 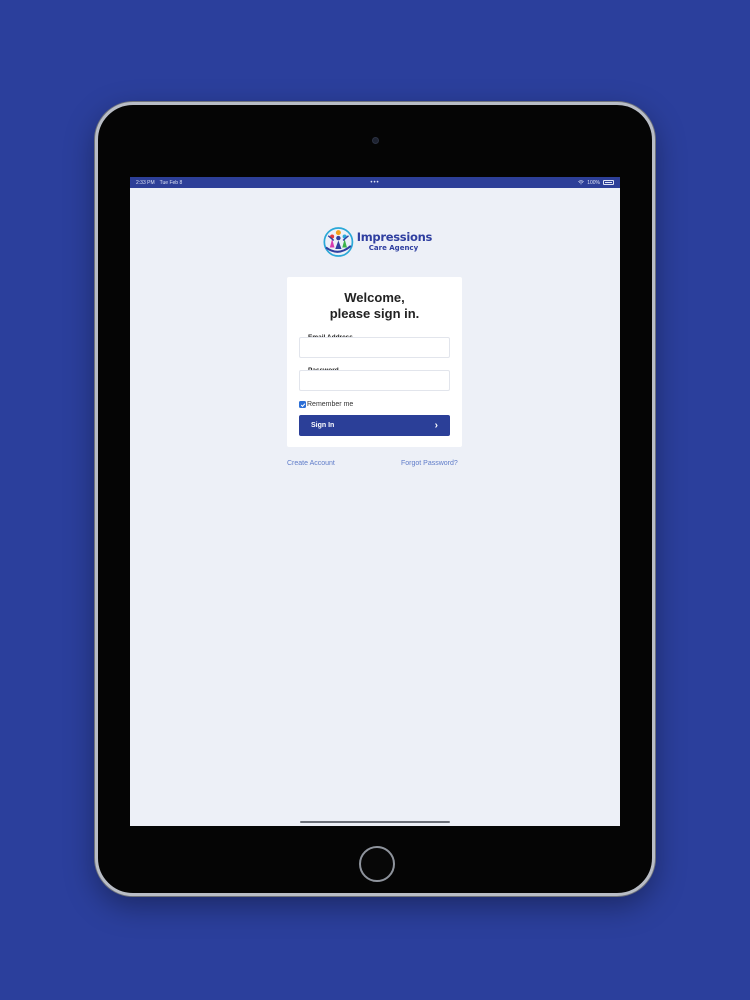 I want to click on remember-me-label: Remember me, so click(x=330, y=404).